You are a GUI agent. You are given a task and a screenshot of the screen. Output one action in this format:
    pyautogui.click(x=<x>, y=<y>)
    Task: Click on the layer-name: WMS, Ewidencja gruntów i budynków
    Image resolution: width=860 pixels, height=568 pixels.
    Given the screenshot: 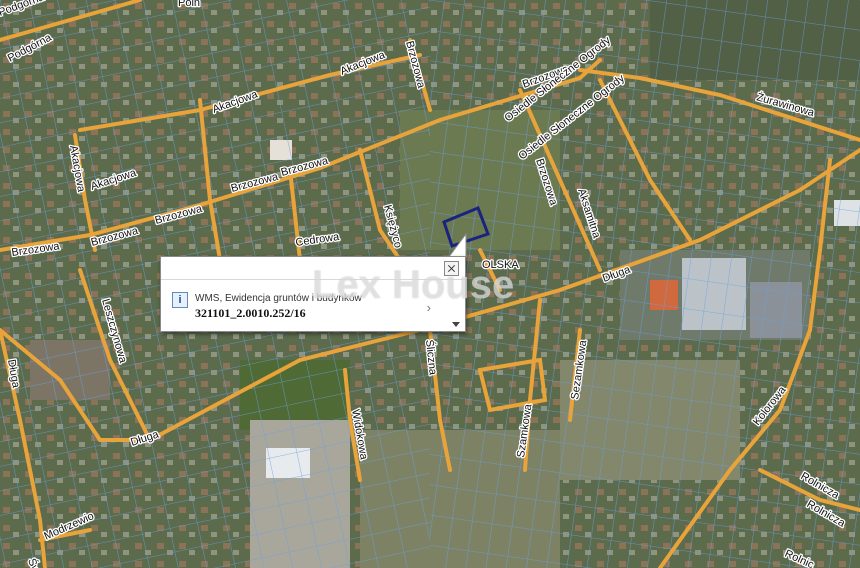 What is the action you would take?
    pyautogui.click(x=278, y=298)
    